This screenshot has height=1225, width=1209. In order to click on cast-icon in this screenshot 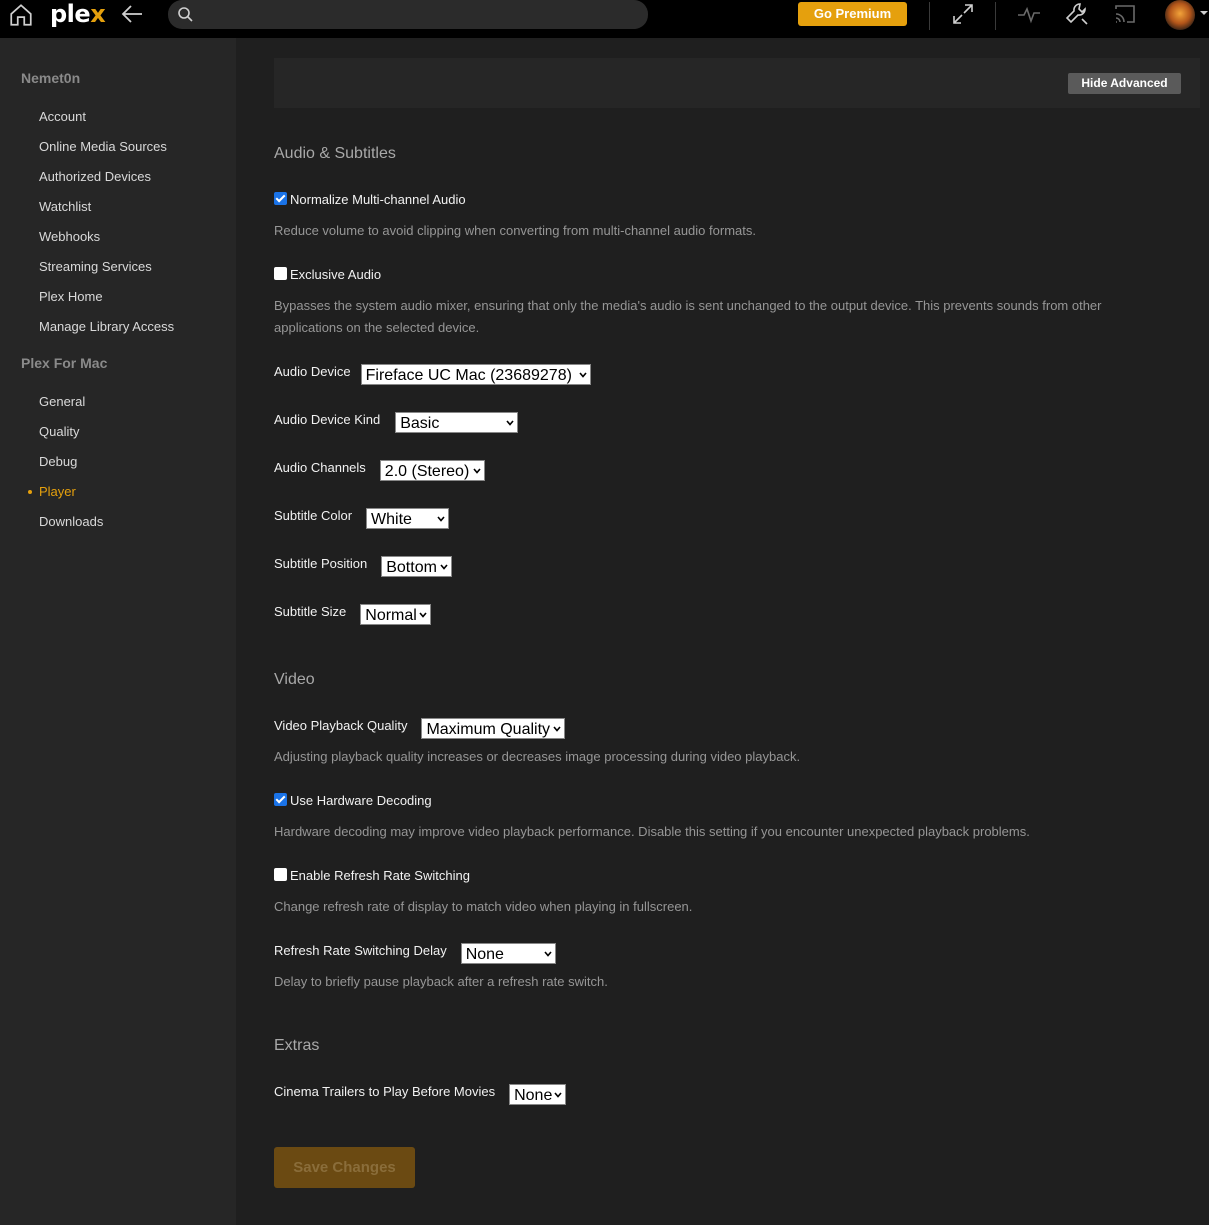, I will do `click(1125, 14)`.